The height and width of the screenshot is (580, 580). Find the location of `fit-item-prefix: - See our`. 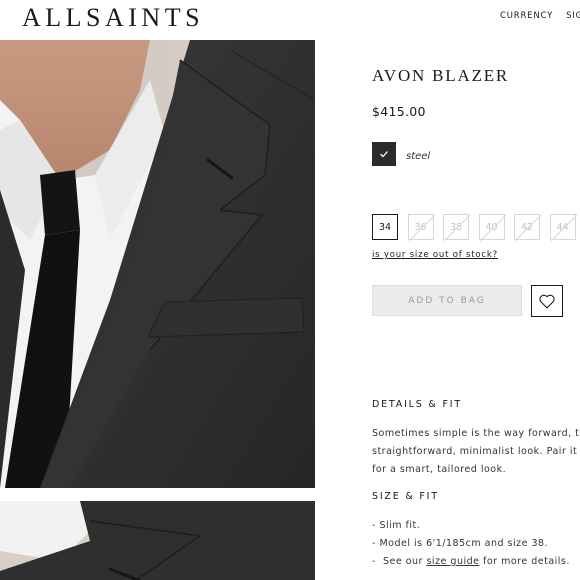

fit-item-prefix: - See our is located at coordinates (399, 561).